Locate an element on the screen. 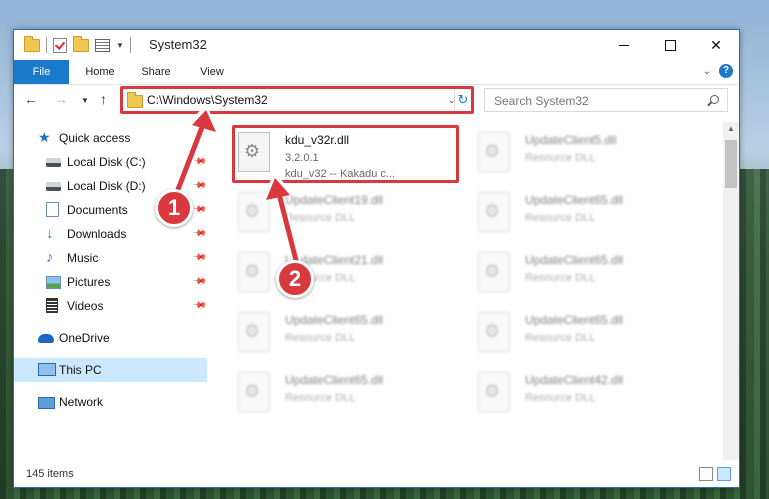 The image size is (769, 499). music-icon: ♪ is located at coordinates (50, 257).